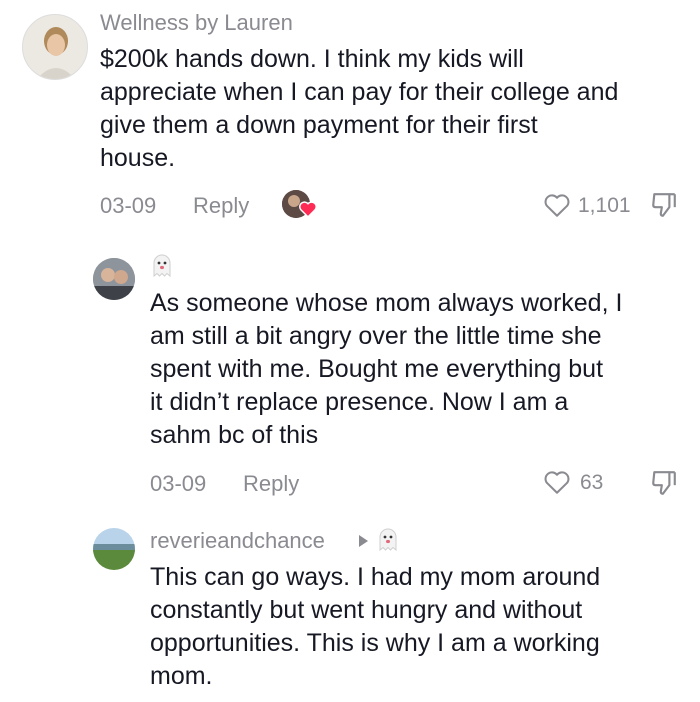  I want to click on comment-text-line: sahm bc of this, so click(234, 435).